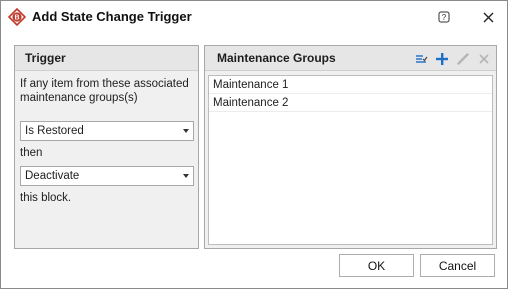 The height and width of the screenshot is (289, 508). I want to click on maintenance-groups-title: Maintenance Groups, so click(276, 58).